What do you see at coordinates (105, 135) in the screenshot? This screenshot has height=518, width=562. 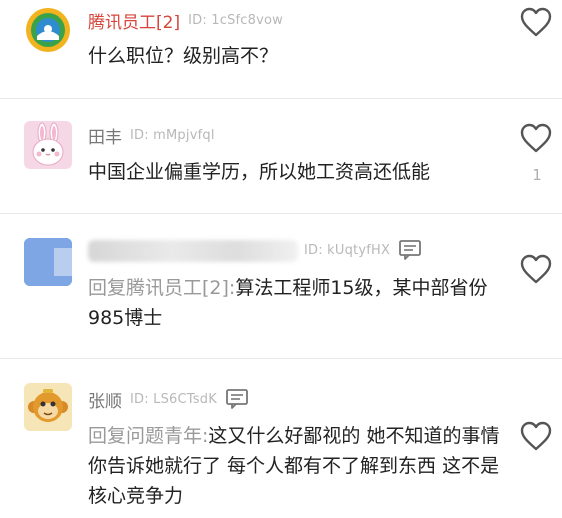 I see `username: 田丰` at bounding box center [105, 135].